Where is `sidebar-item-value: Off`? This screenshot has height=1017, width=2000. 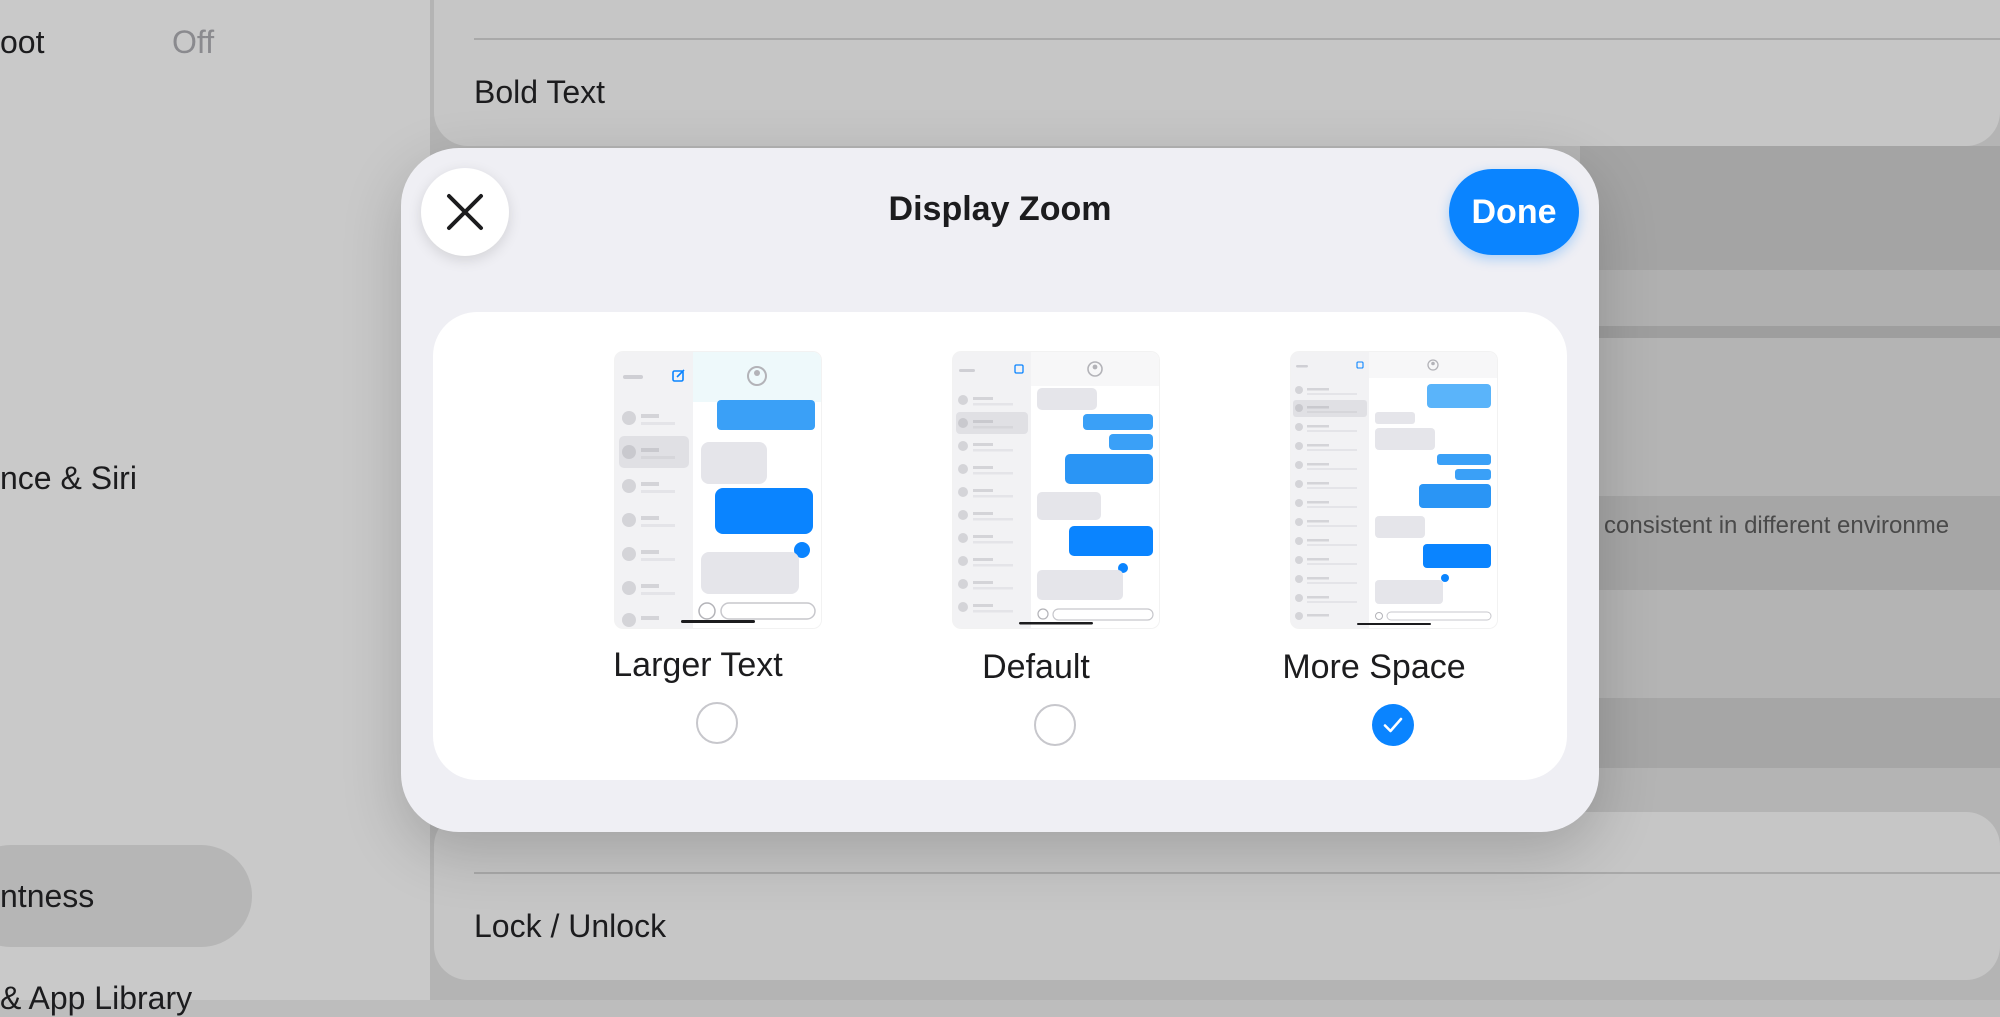
sidebar-item-value: Off is located at coordinates (193, 42).